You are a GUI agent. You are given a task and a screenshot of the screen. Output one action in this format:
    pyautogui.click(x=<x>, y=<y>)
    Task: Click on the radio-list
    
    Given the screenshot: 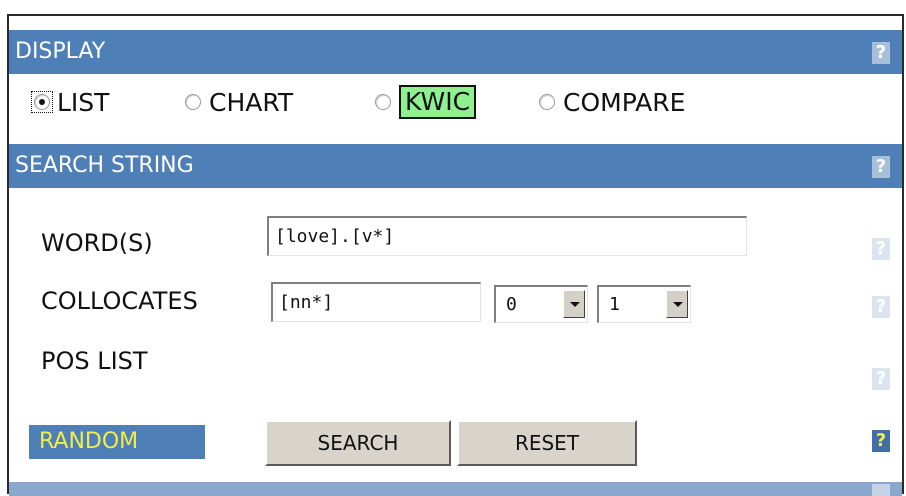 What is the action you would take?
    pyautogui.click(x=42, y=102)
    